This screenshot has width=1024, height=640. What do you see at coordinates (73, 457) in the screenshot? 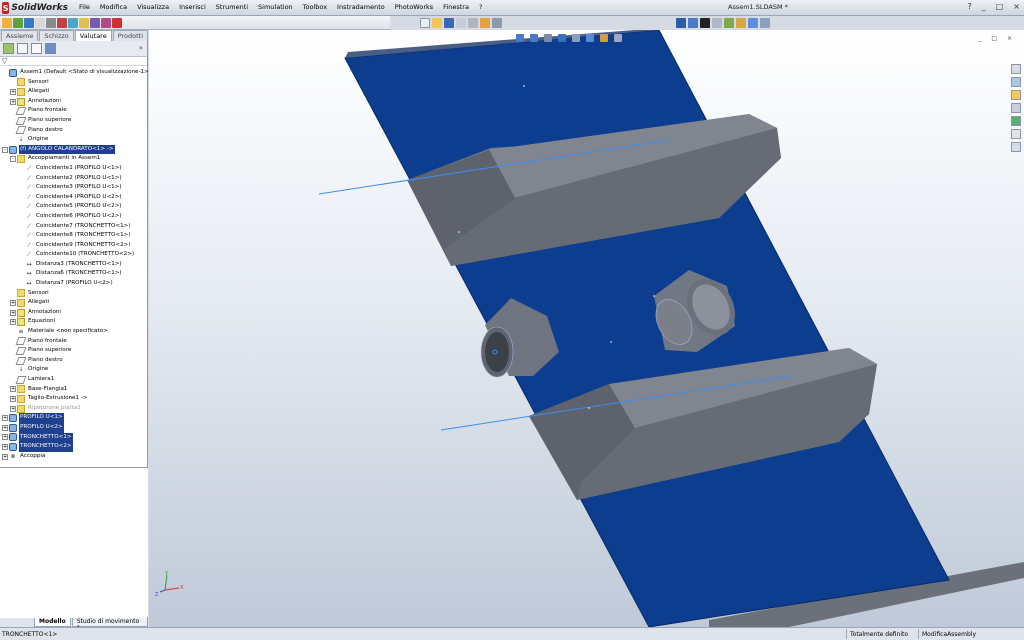
I see `tree-item: + ⊗ Accoppia` at bounding box center [73, 457].